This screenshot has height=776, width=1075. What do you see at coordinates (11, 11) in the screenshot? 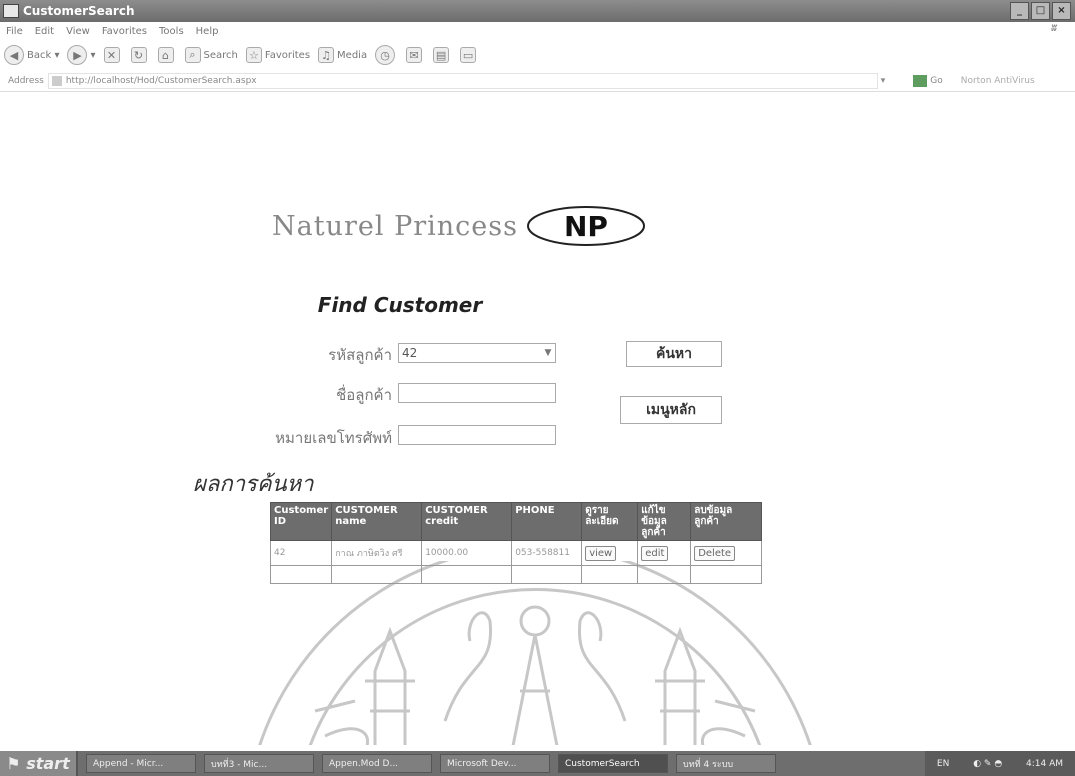
I see `ie-icon` at bounding box center [11, 11].